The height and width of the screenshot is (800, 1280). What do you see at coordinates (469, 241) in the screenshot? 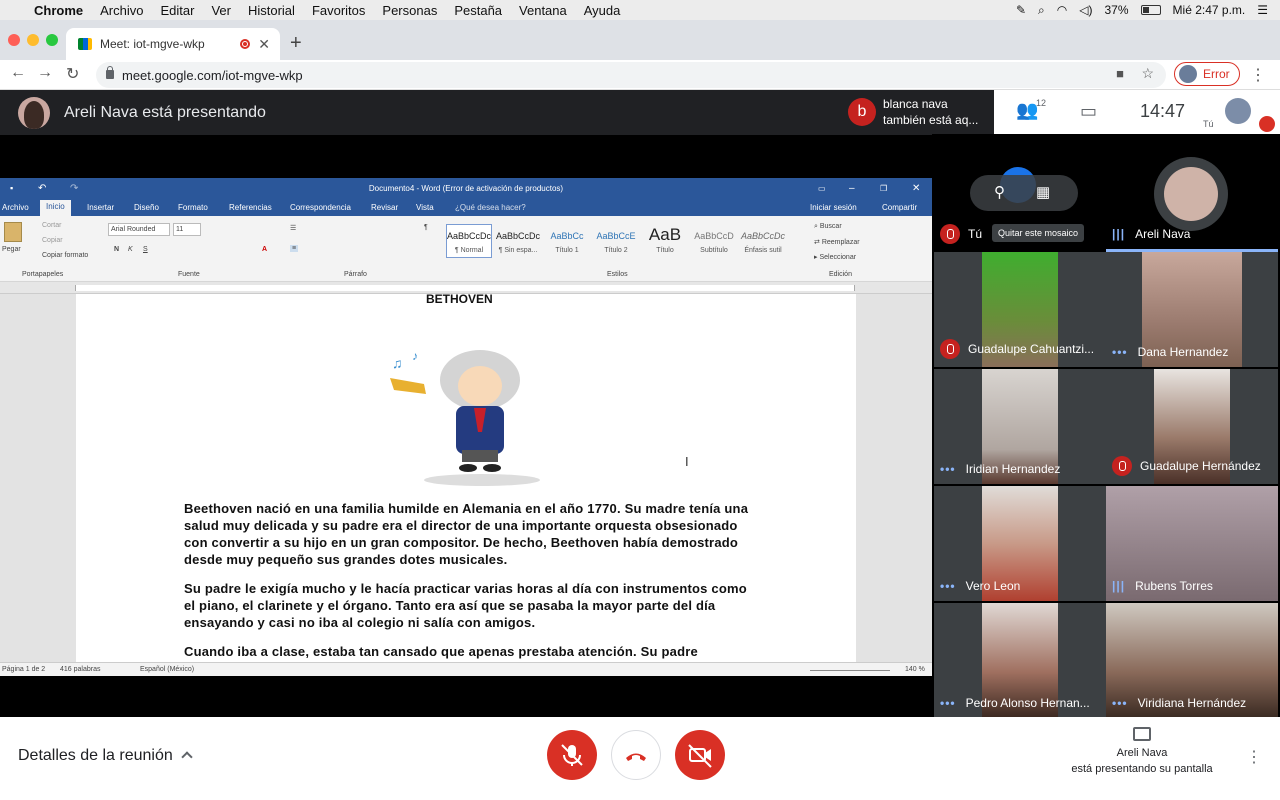
I see `style-normal: AaBbCcDc ¶ Normal` at bounding box center [469, 241].